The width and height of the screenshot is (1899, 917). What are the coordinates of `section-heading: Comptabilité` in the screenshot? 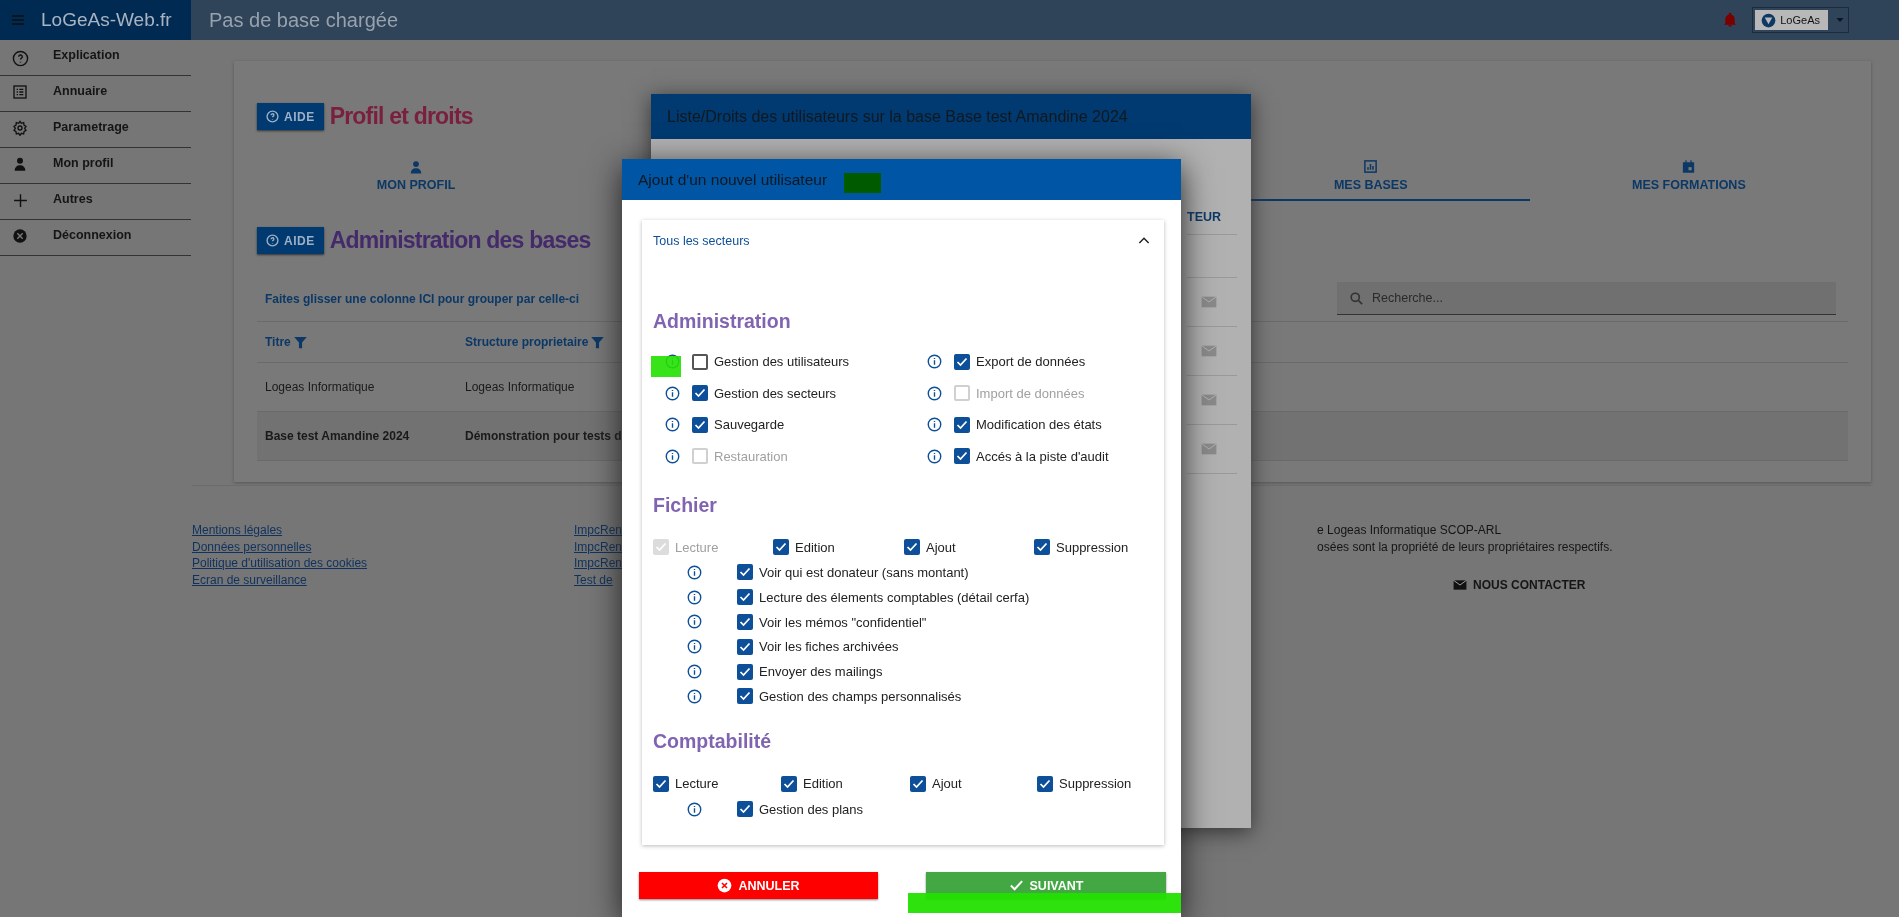 It's located at (713, 742).